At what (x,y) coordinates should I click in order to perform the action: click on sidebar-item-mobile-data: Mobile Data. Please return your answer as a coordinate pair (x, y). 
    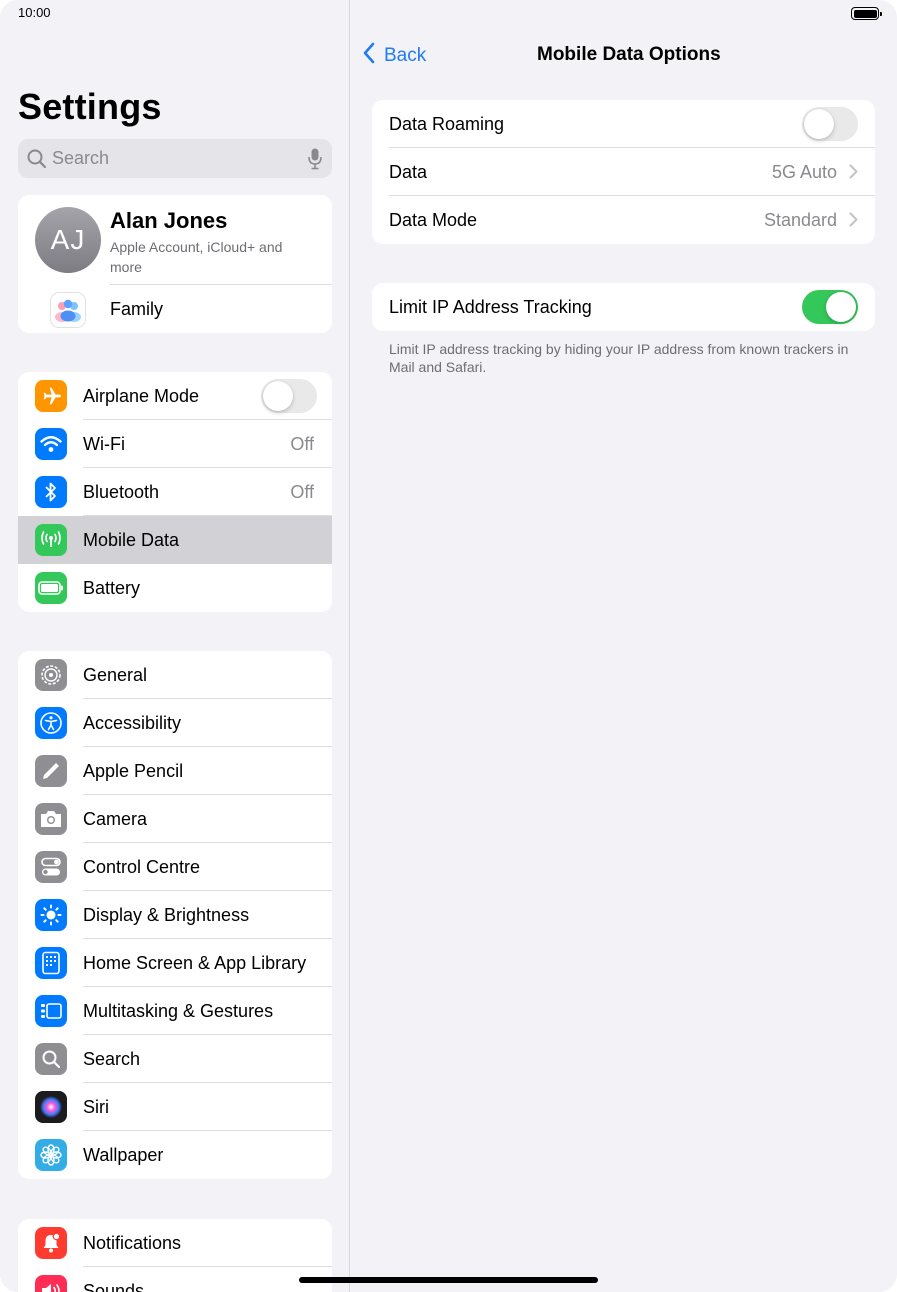
    Looking at the image, I should click on (175, 540).